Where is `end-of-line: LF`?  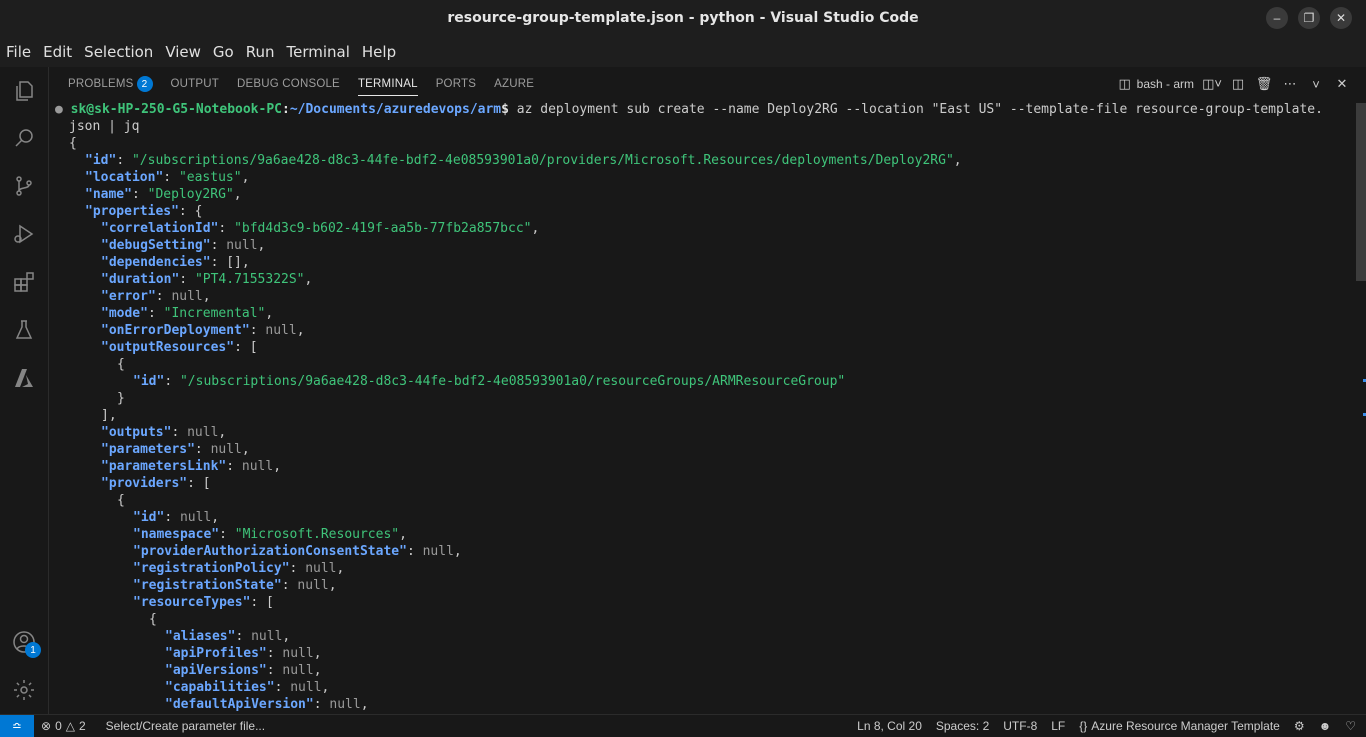 end-of-line: LF is located at coordinates (1058, 726).